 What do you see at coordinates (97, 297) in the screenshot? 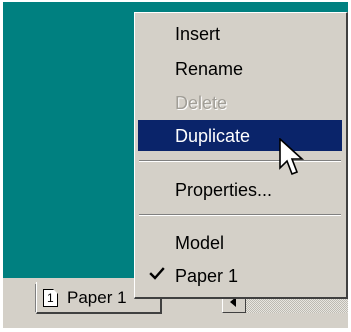
I see `tab-label: Paper 1` at bounding box center [97, 297].